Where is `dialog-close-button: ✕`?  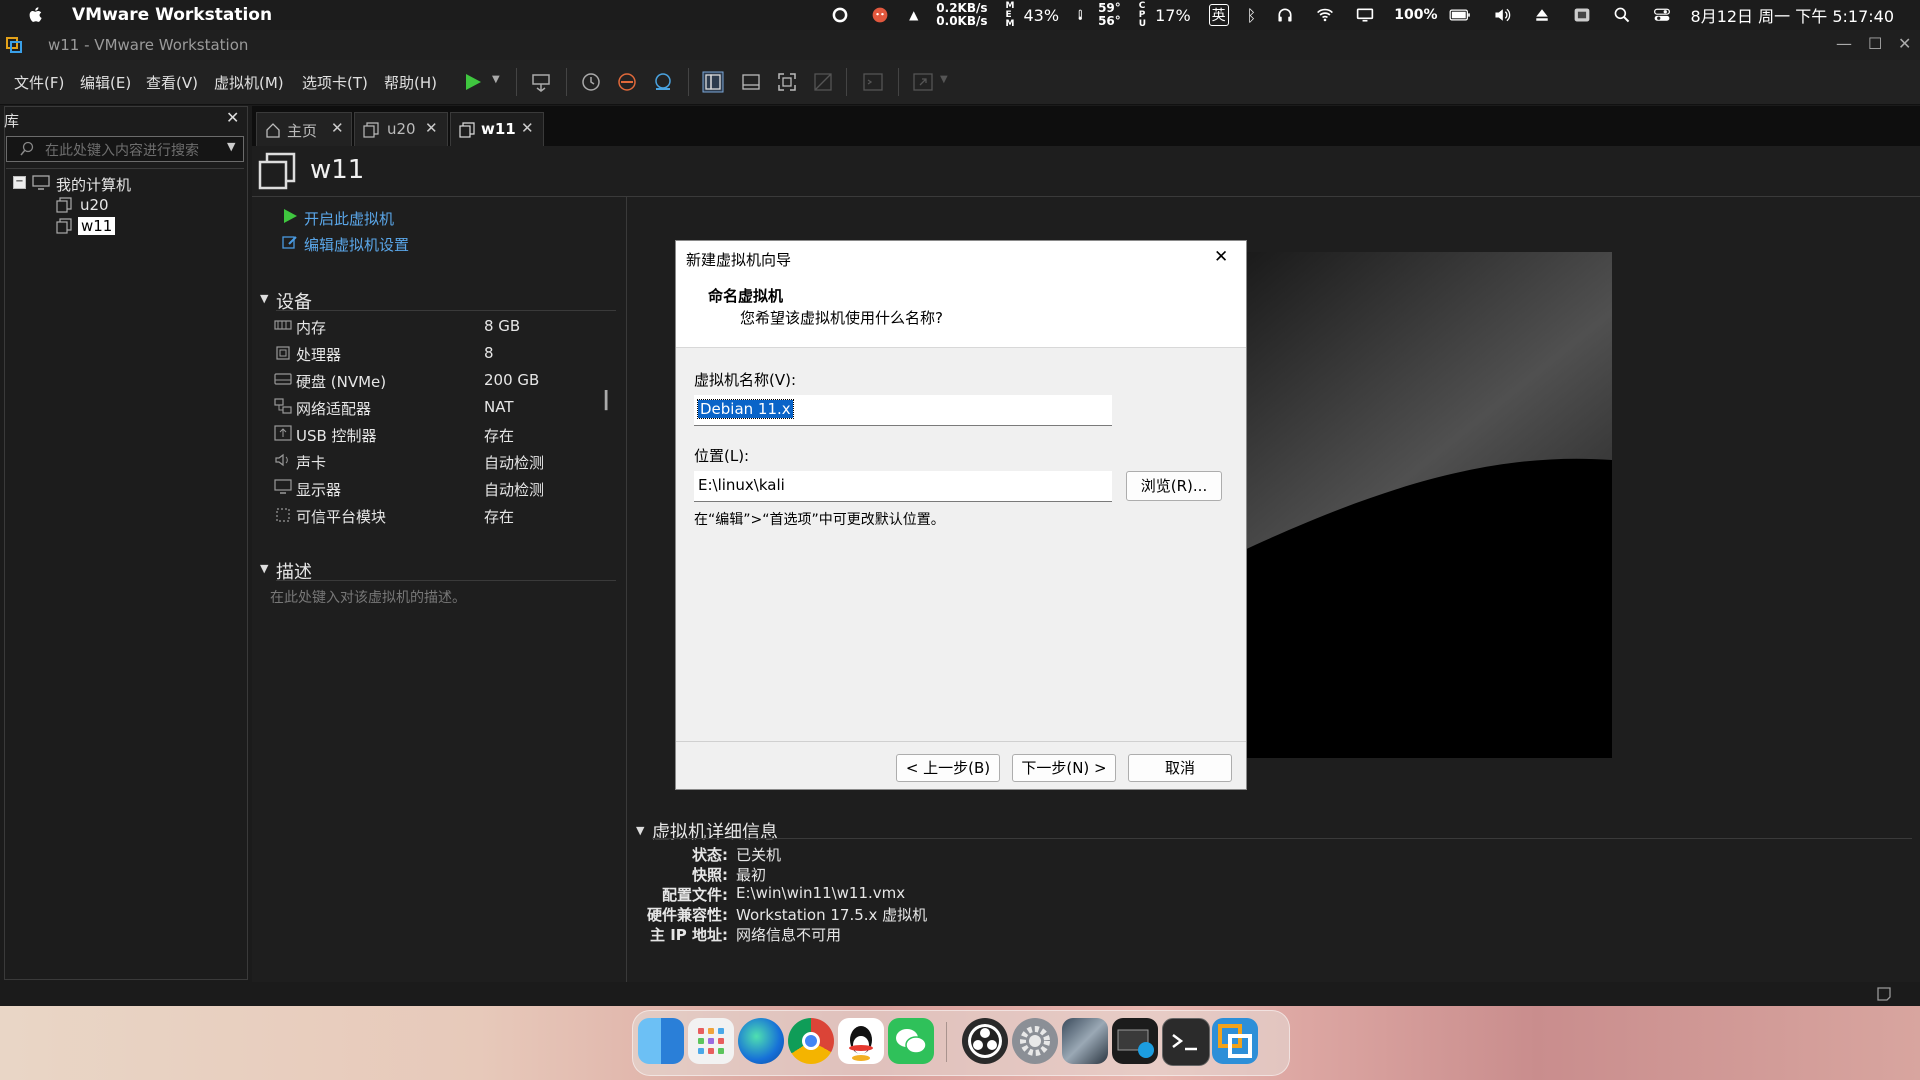 dialog-close-button: ✕ is located at coordinates (1221, 257).